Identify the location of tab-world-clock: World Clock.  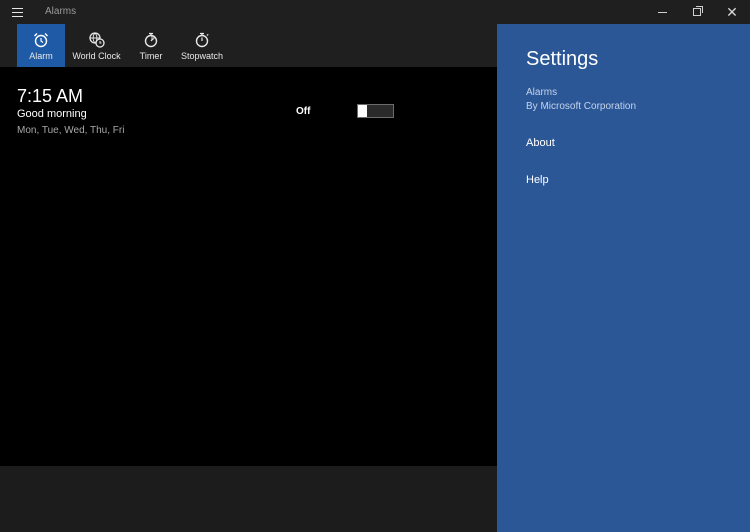
(96, 45).